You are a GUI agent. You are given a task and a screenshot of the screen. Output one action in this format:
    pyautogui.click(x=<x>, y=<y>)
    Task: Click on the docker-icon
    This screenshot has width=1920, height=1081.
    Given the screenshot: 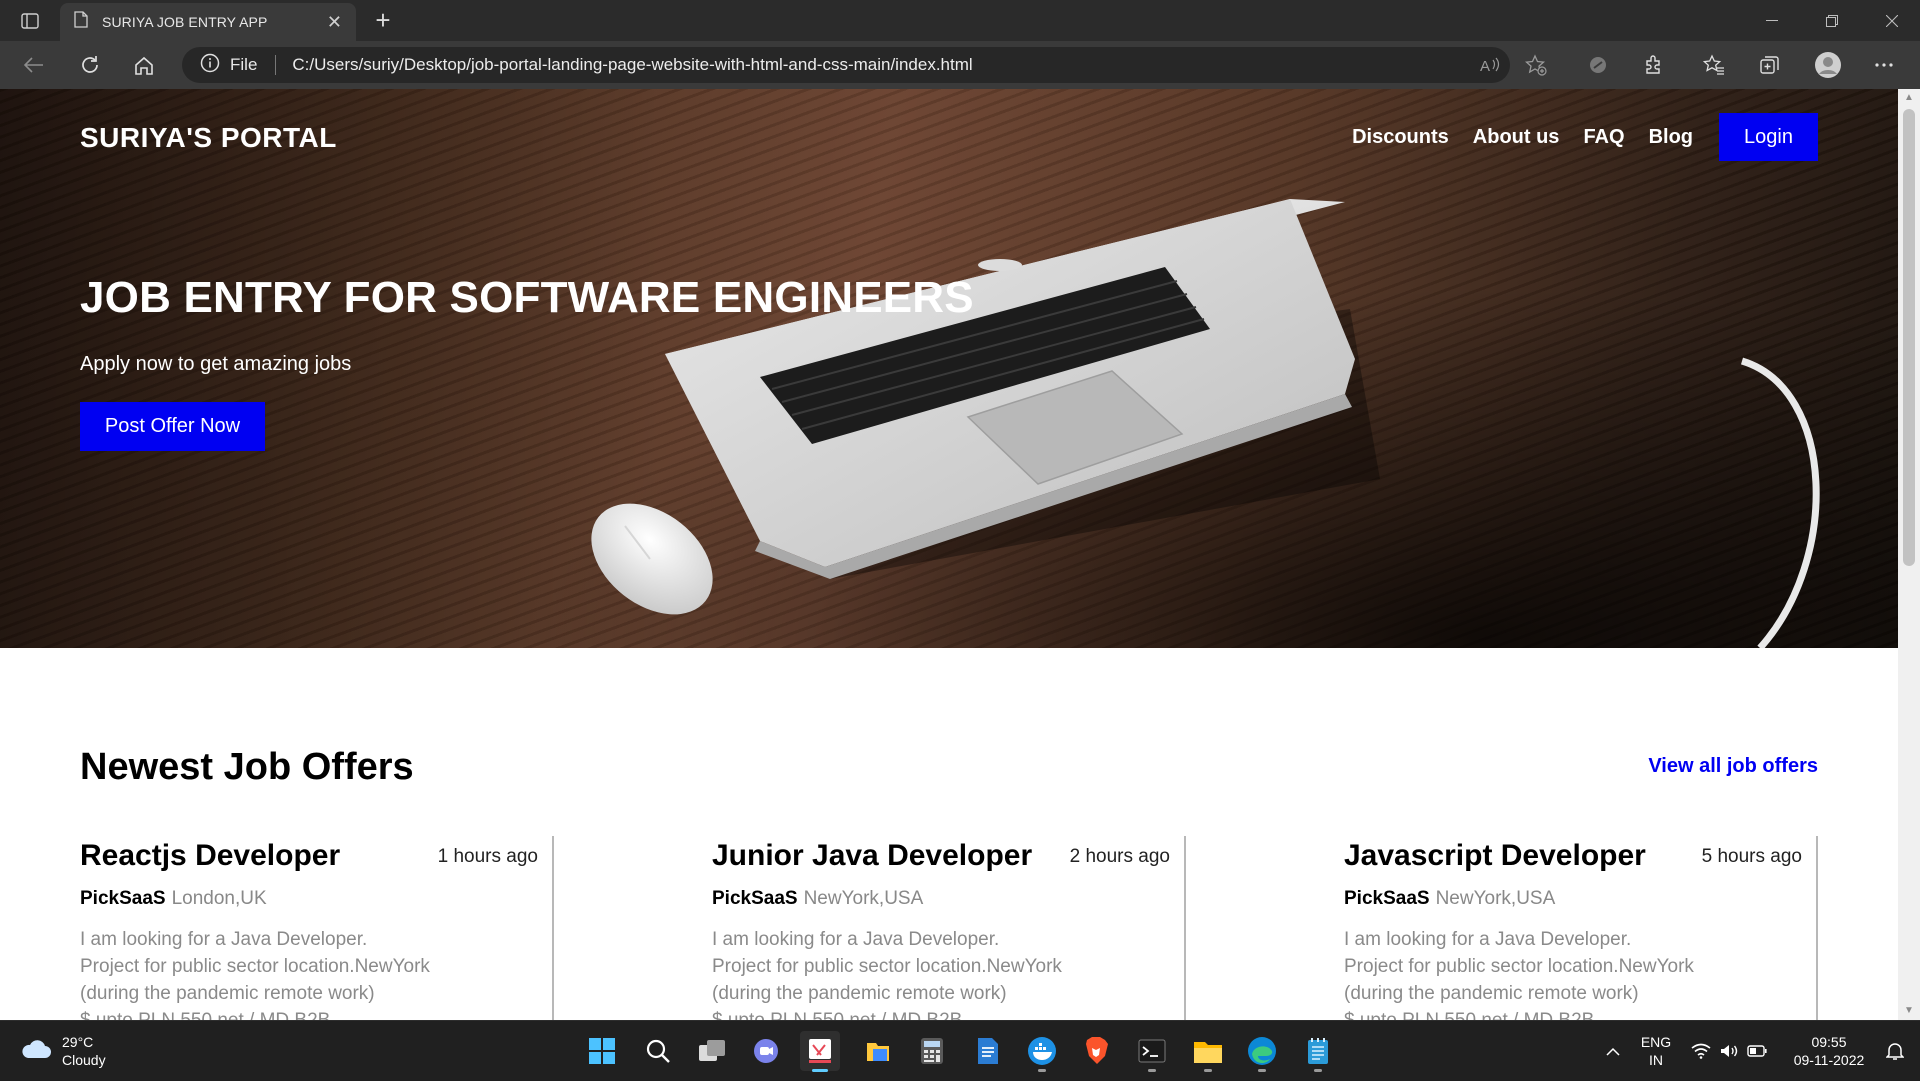 What is the action you would take?
    pyautogui.click(x=1042, y=1051)
    